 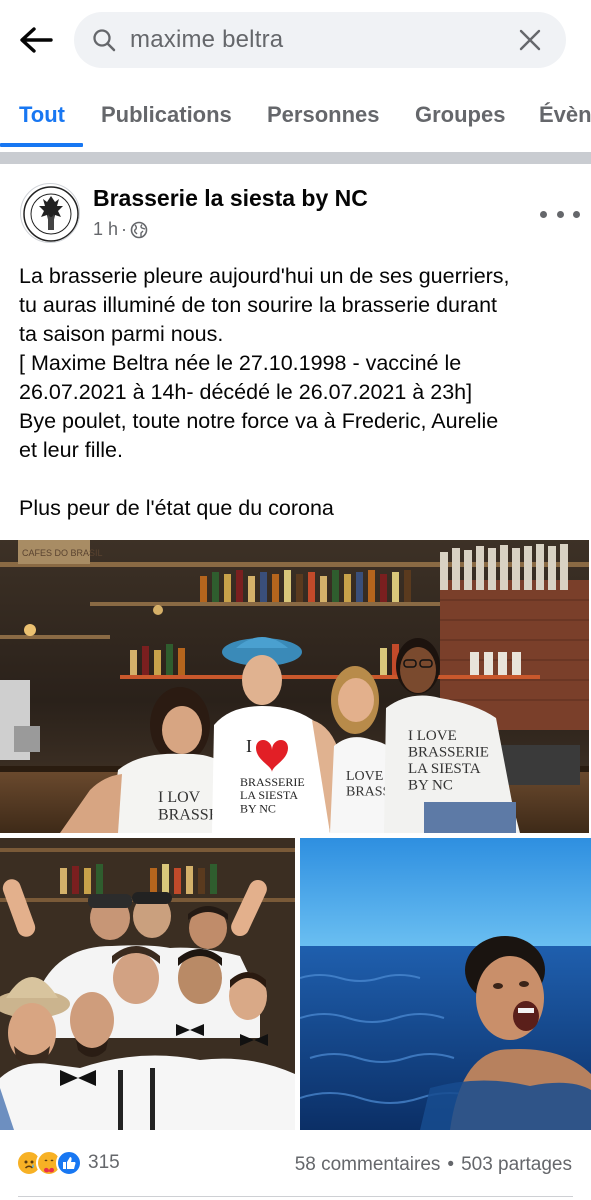 I want to click on team-photo-illustration, so click(x=147, y=984).